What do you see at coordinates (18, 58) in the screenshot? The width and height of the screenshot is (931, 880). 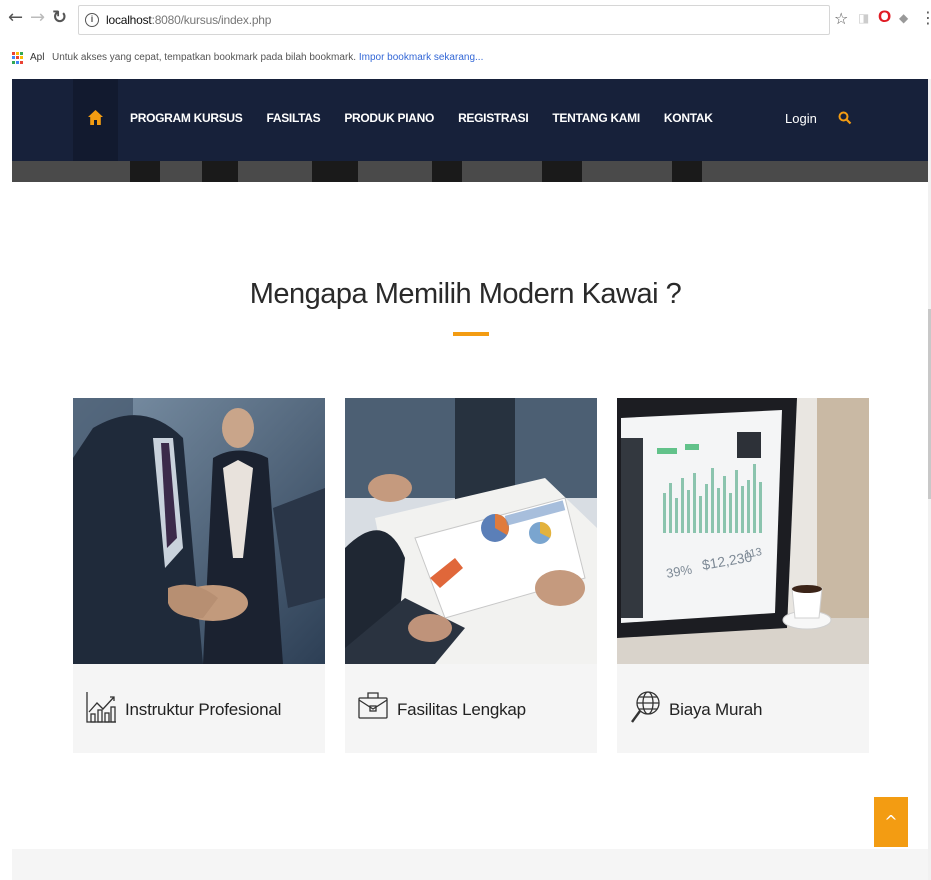 I see `apps-grid-icon` at bounding box center [18, 58].